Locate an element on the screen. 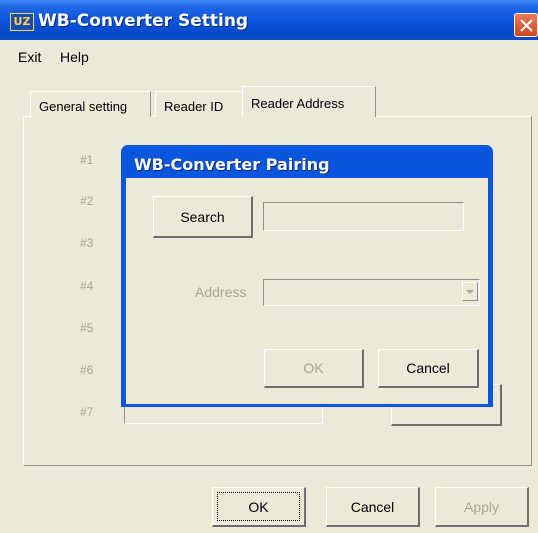 Image resolution: width=538 pixels, height=533 pixels. ok-button: OK is located at coordinates (259, 507).